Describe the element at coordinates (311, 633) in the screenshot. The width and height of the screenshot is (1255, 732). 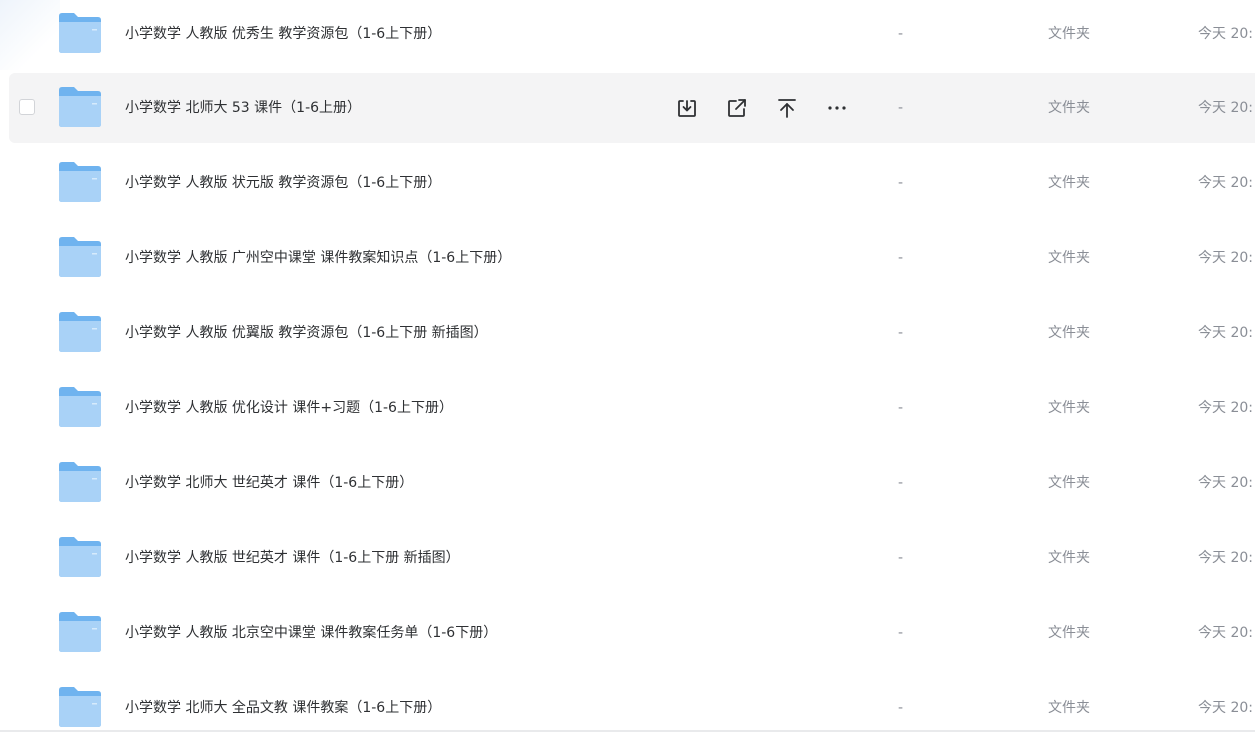
I see `file-name: 小学数学 人教版 北京空中课堂 课件教案任务单（1-6下册）` at that location.